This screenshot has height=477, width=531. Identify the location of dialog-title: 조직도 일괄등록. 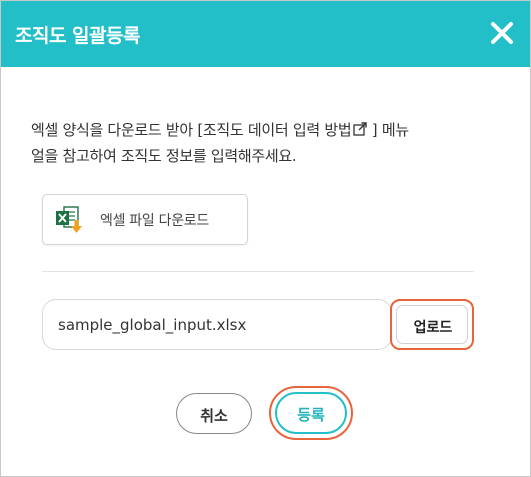
(77, 36).